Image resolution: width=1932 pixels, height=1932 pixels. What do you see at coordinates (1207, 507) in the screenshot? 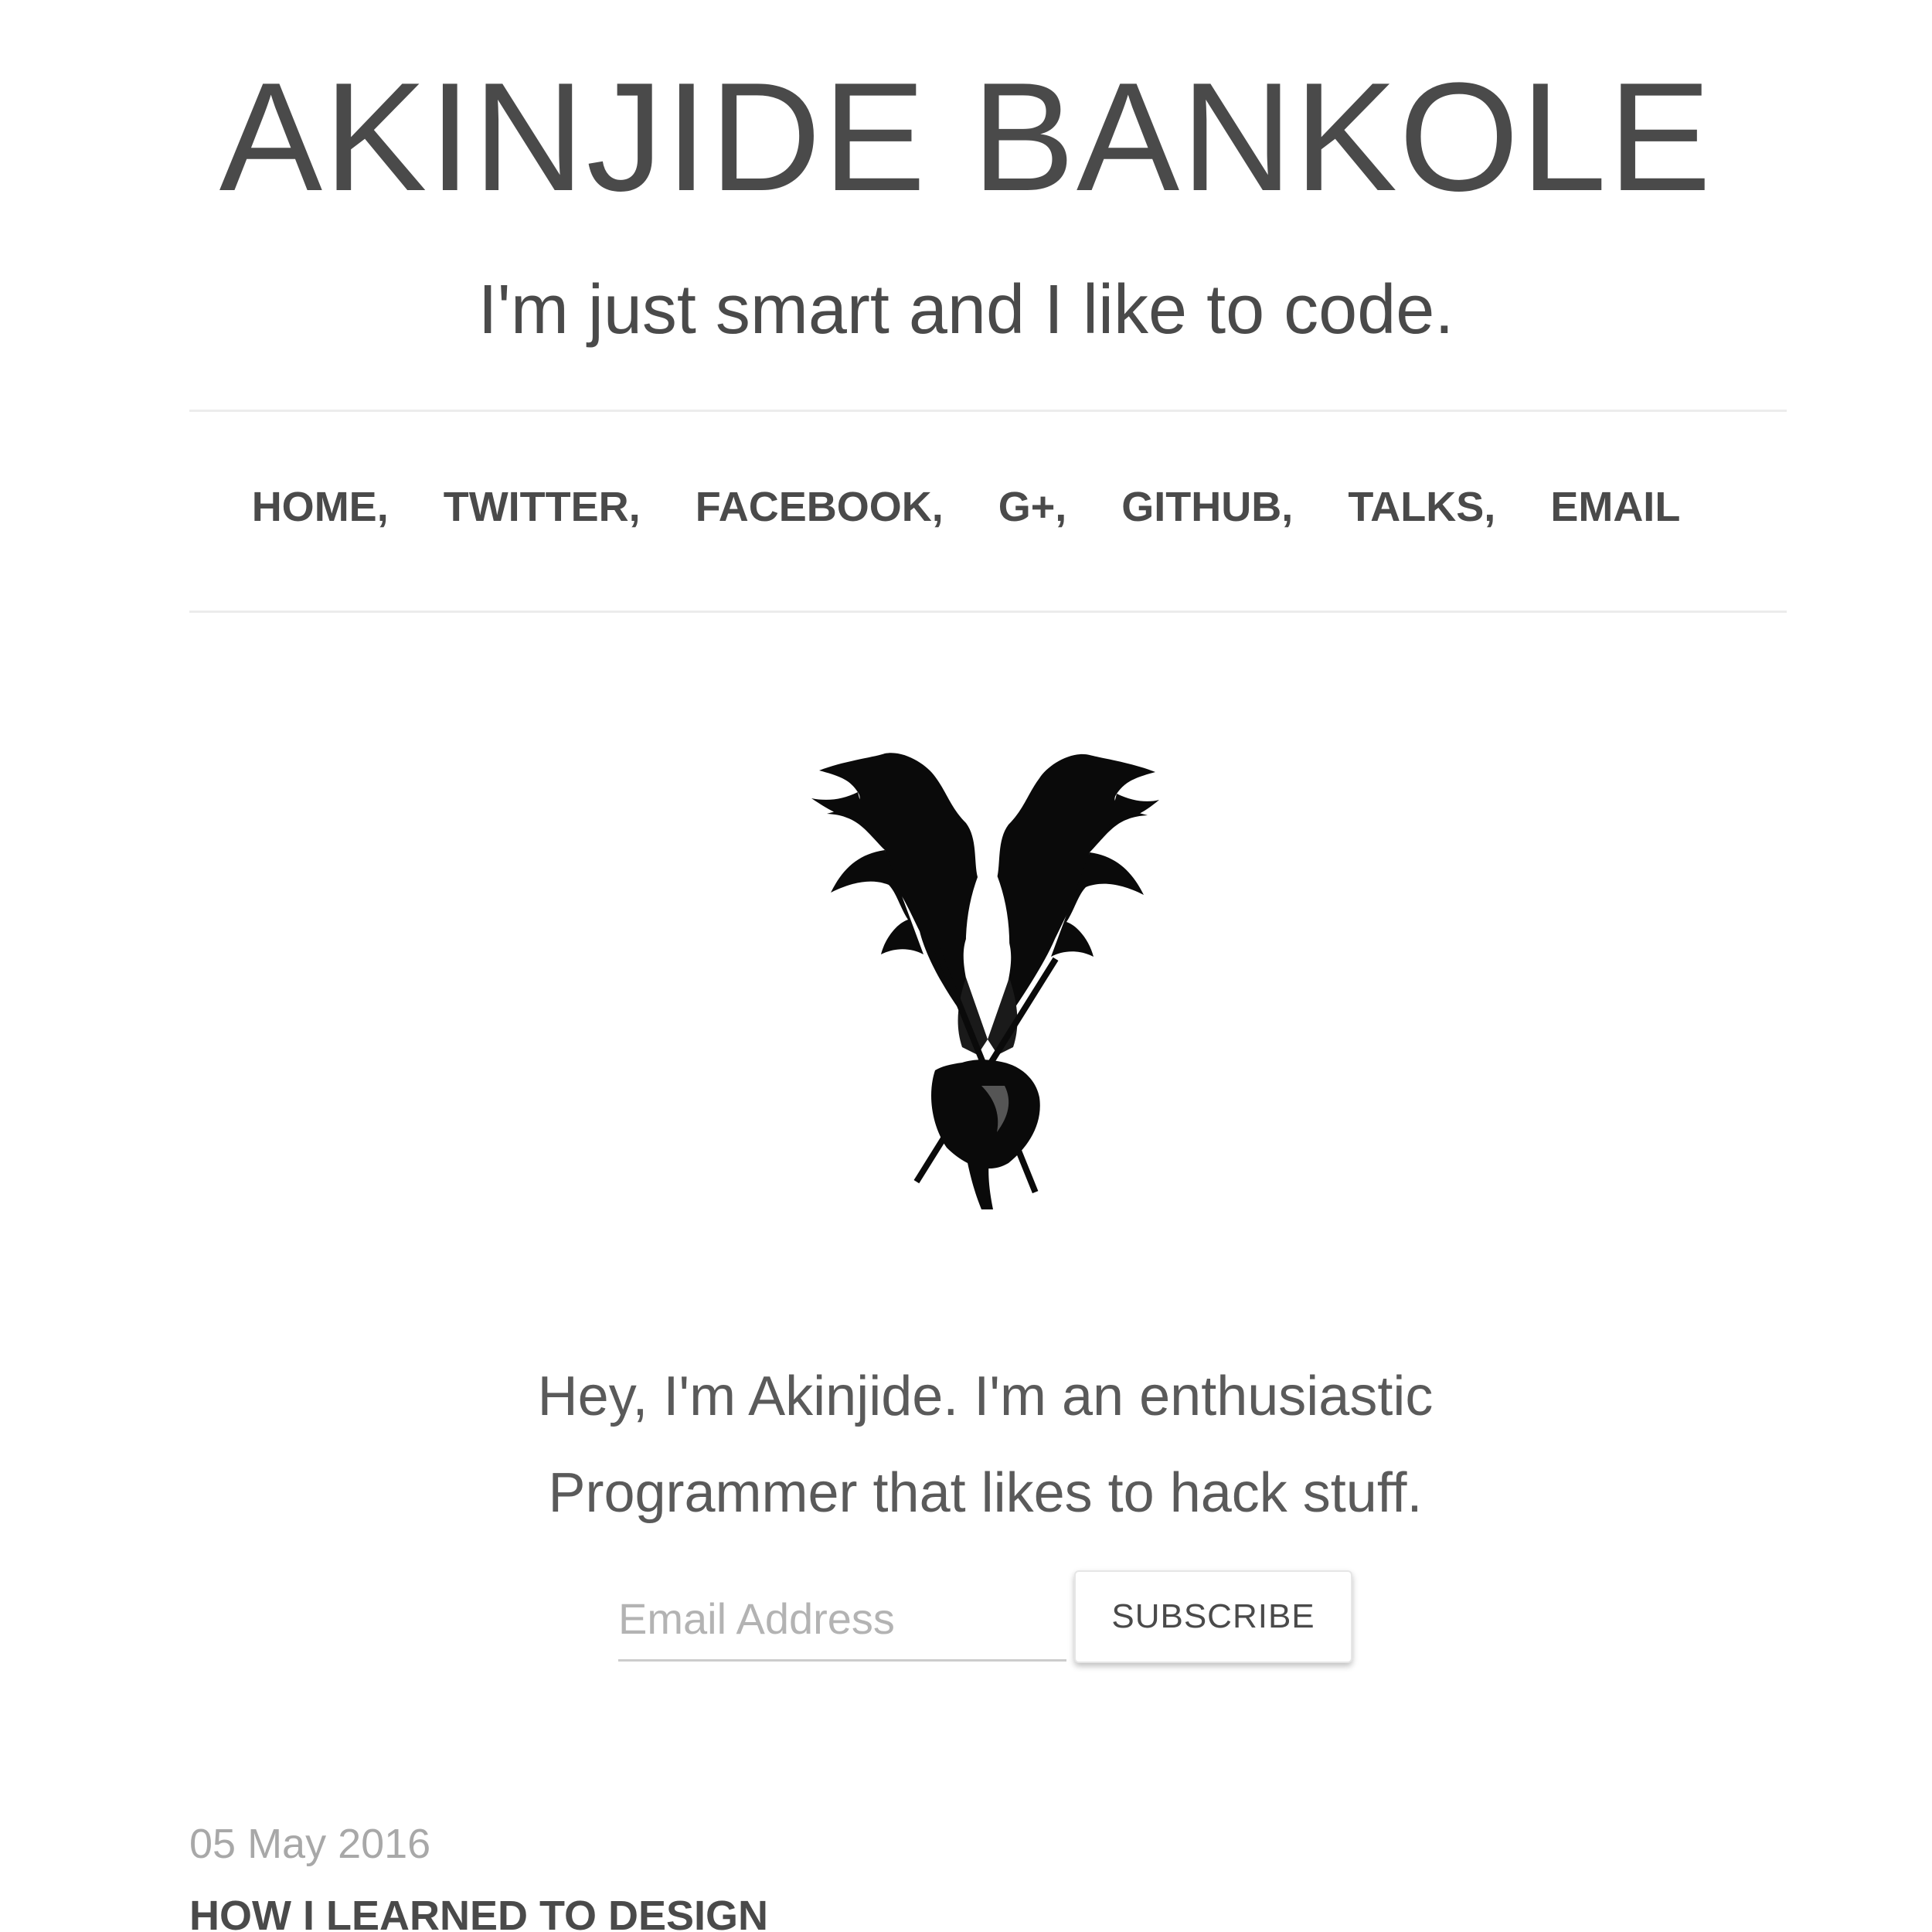
I see `nav-item-github: GITHUB,` at bounding box center [1207, 507].